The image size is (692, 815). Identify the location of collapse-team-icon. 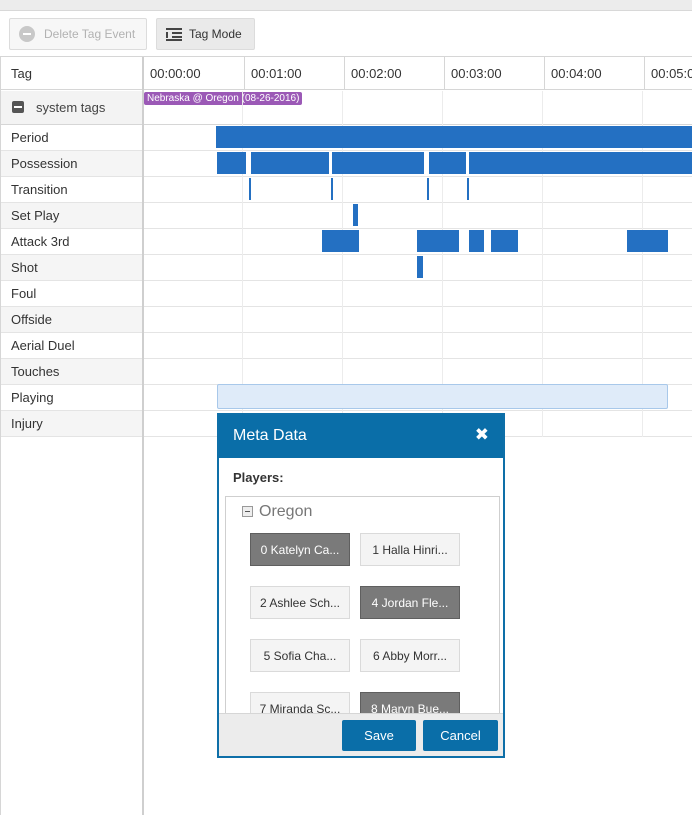
(247, 511).